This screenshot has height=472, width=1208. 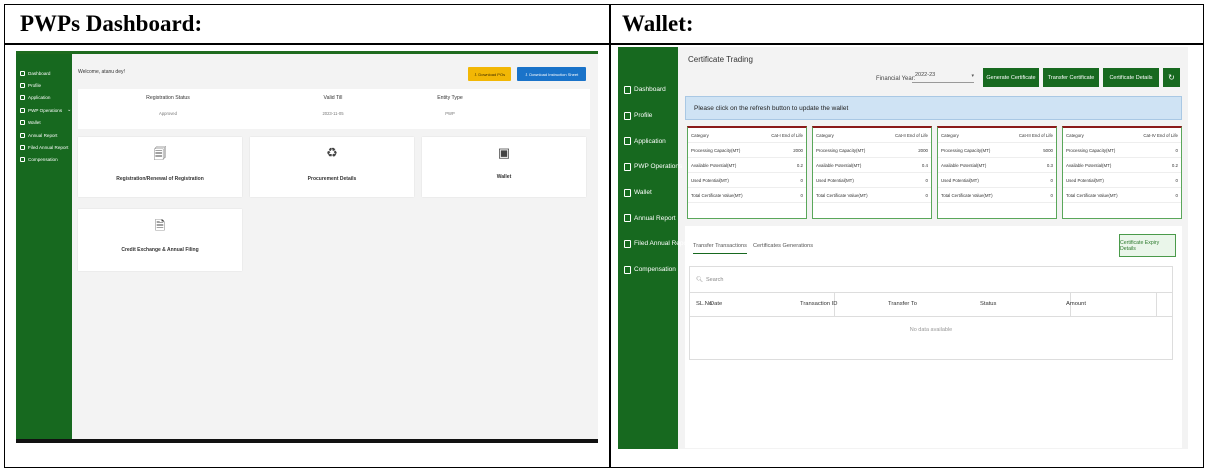 I want to click on entity-type: Entity Type PWP, so click(x=450, y=105).